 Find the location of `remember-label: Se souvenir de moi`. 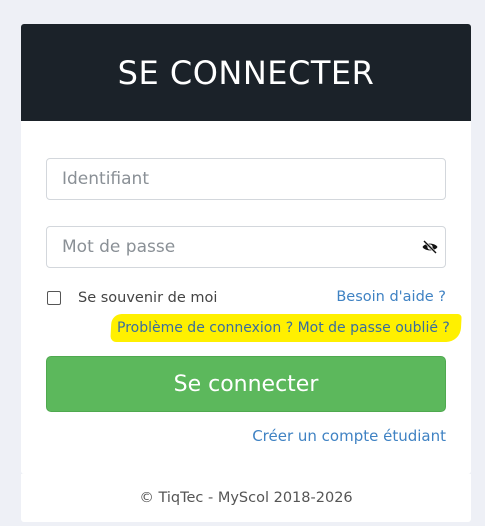

remember-label: Se souvenir de moi is located at coordinates (148, 298).